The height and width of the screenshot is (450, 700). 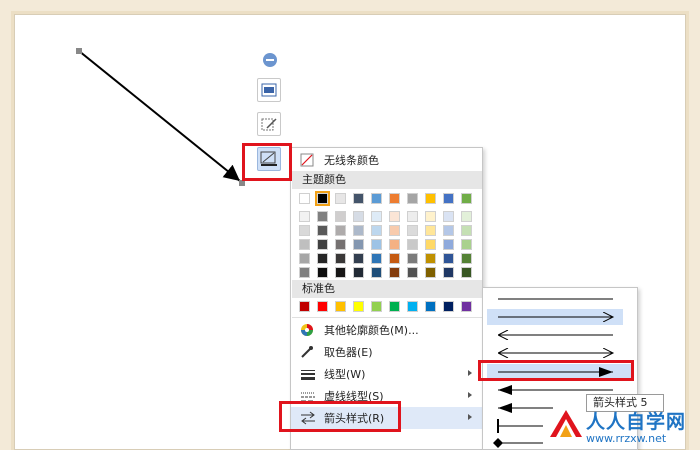 I want to click on minus-circle-icon, so click(x=270, y=60).